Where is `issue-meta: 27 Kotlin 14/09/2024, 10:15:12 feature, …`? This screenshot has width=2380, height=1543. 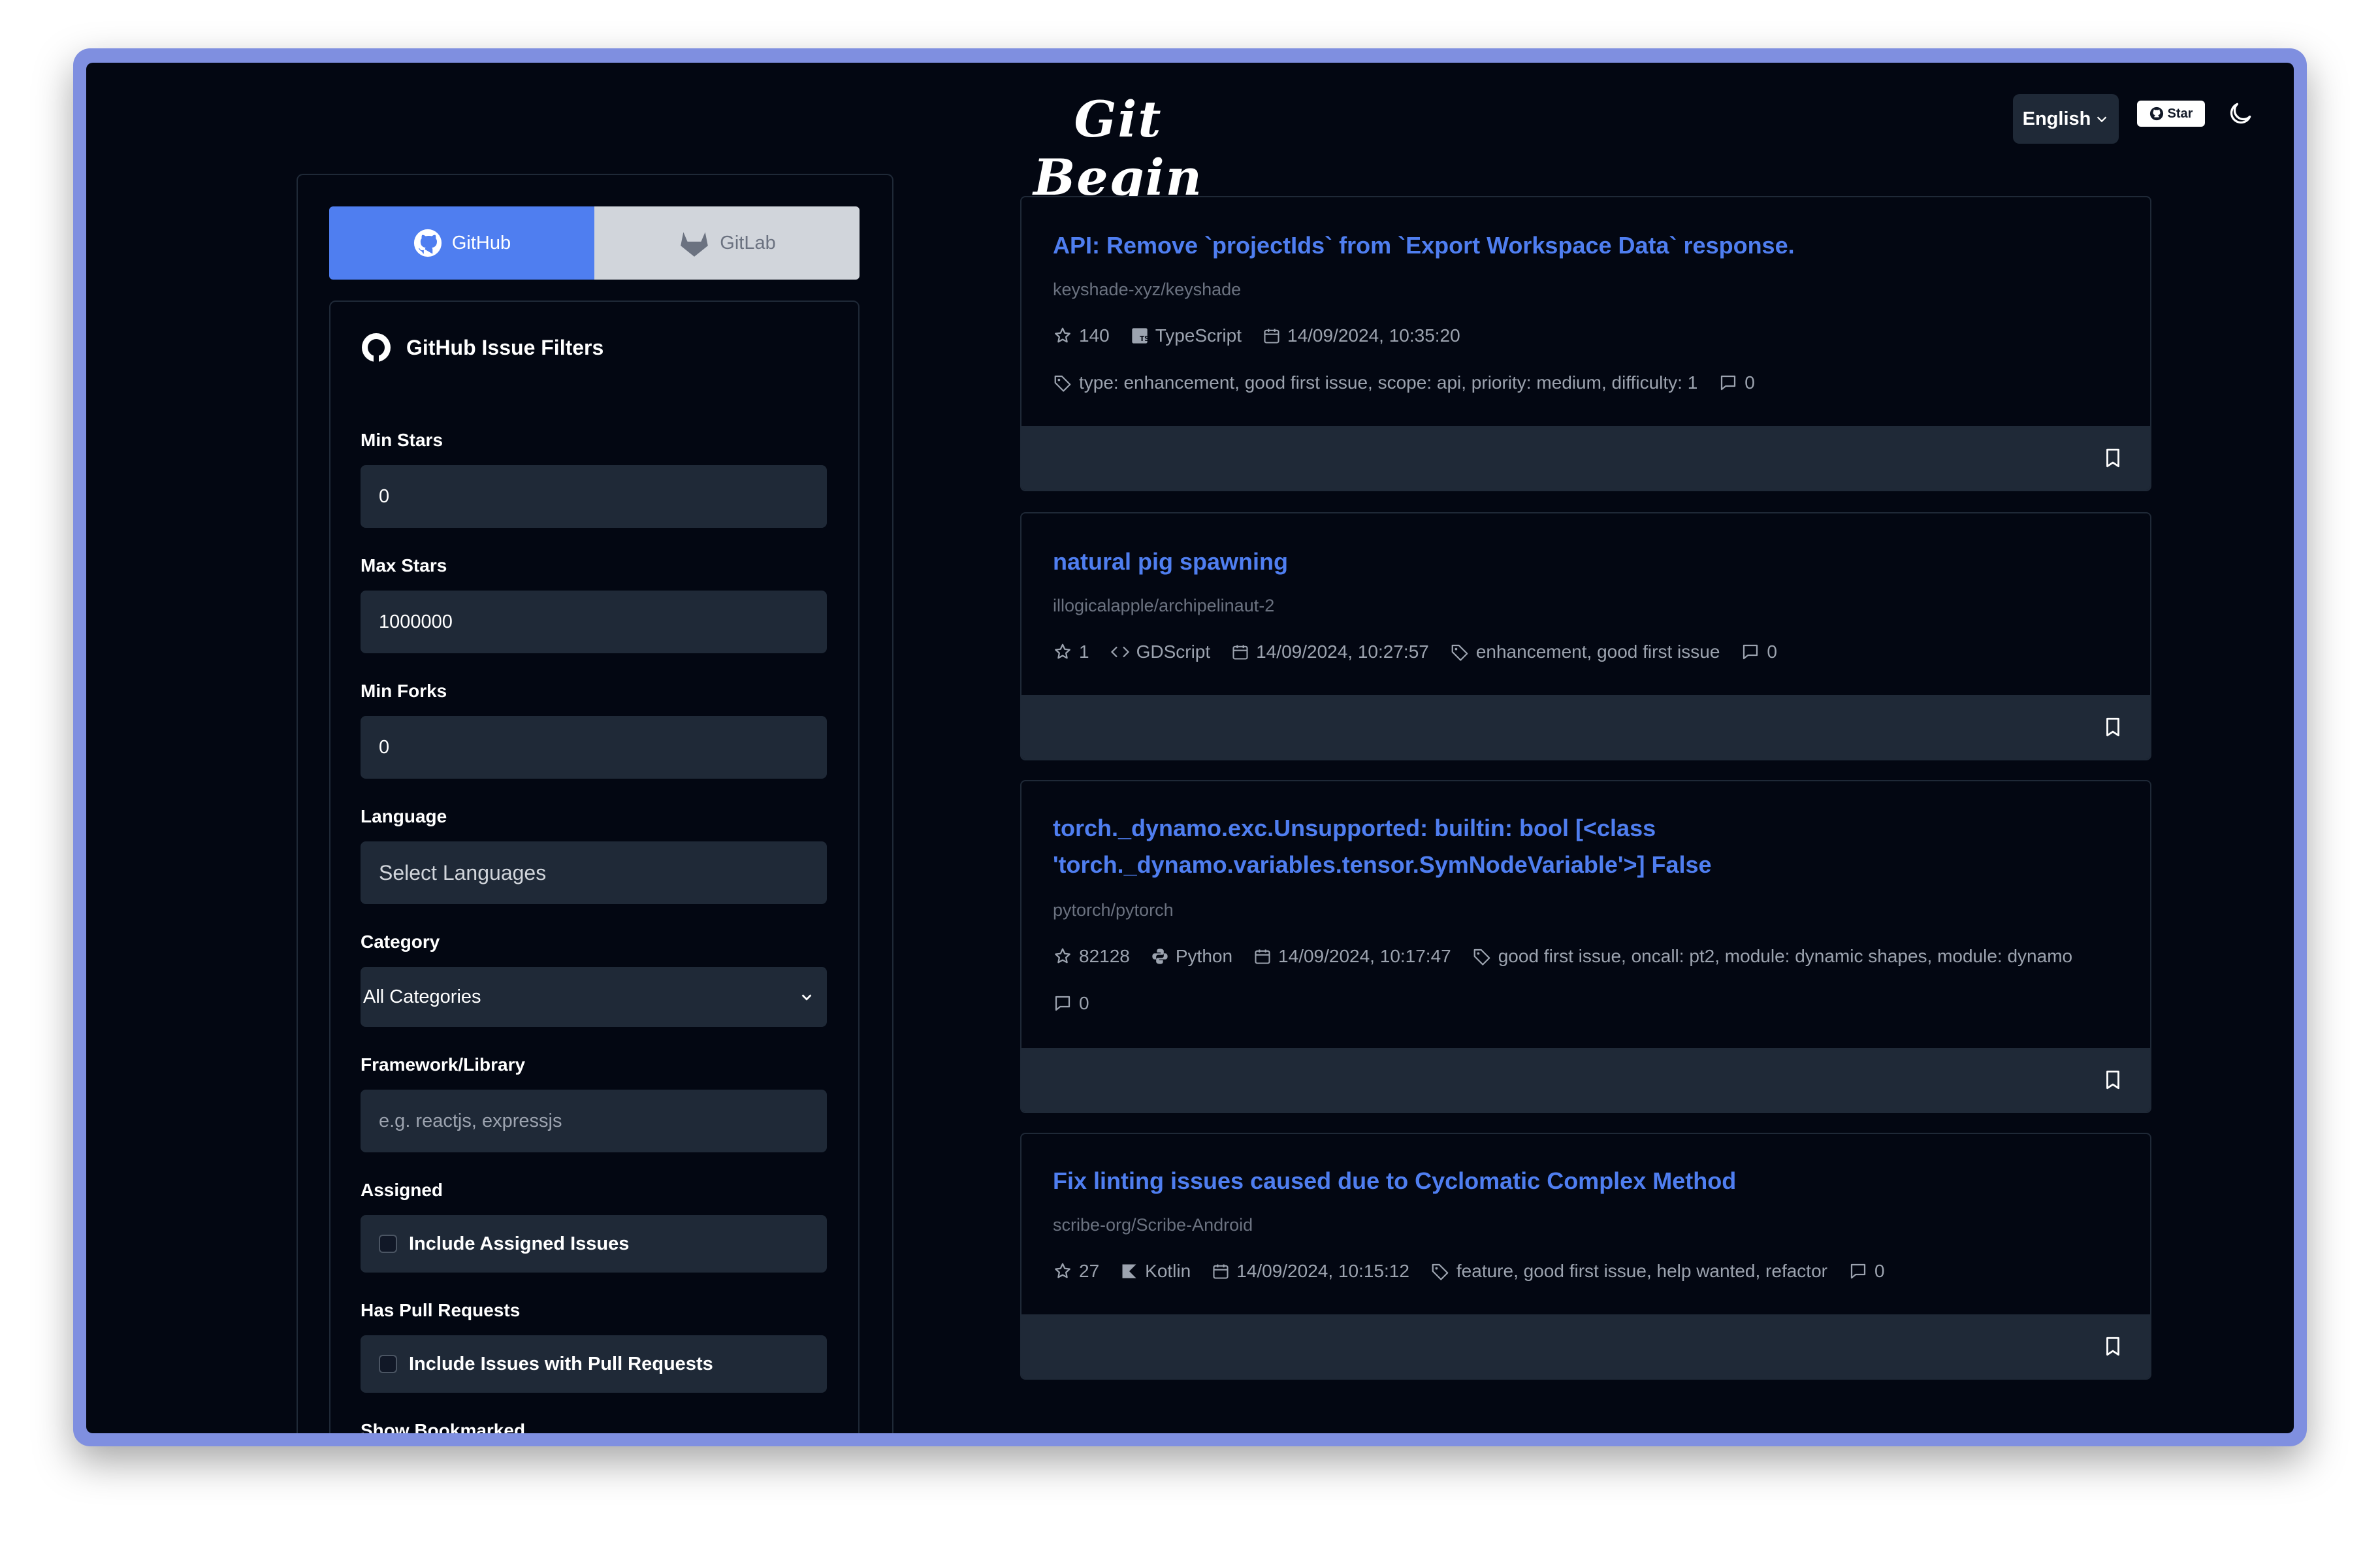 issue-meta: 27 Kotlin 14/09/2024, 10:15:12 feature, … is located at coordinates (1469, 1271).